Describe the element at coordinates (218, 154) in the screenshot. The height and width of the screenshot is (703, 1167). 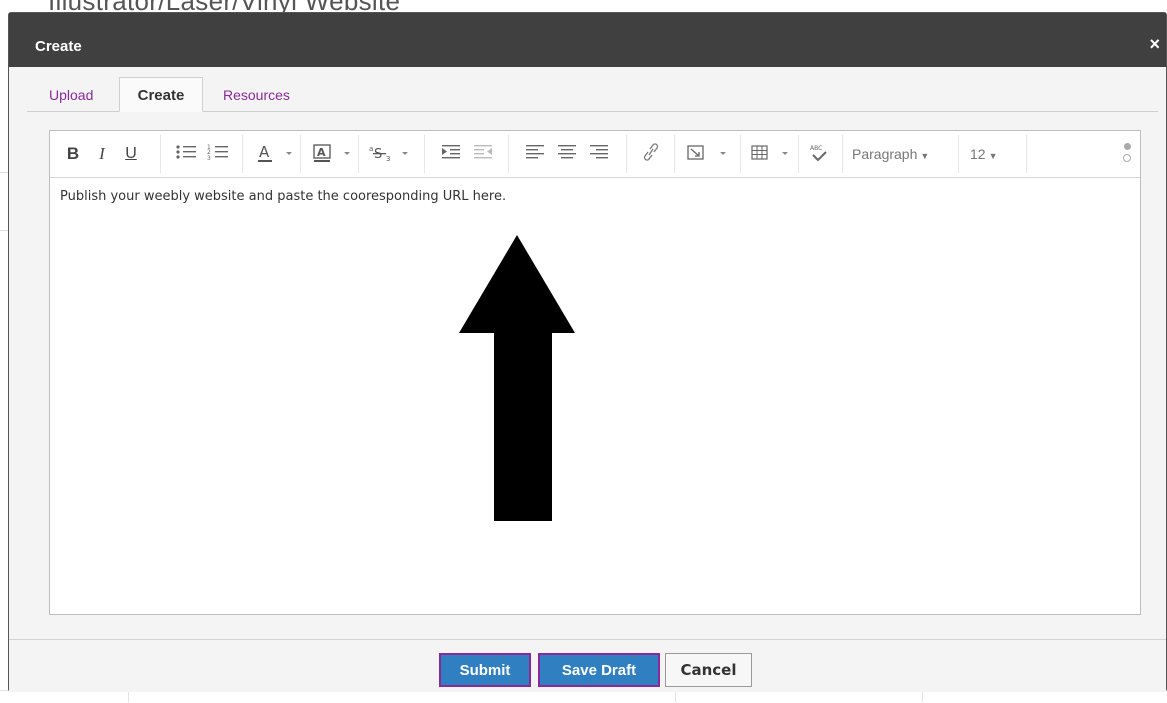
I see `numbered-list-icon: 123` at that location.